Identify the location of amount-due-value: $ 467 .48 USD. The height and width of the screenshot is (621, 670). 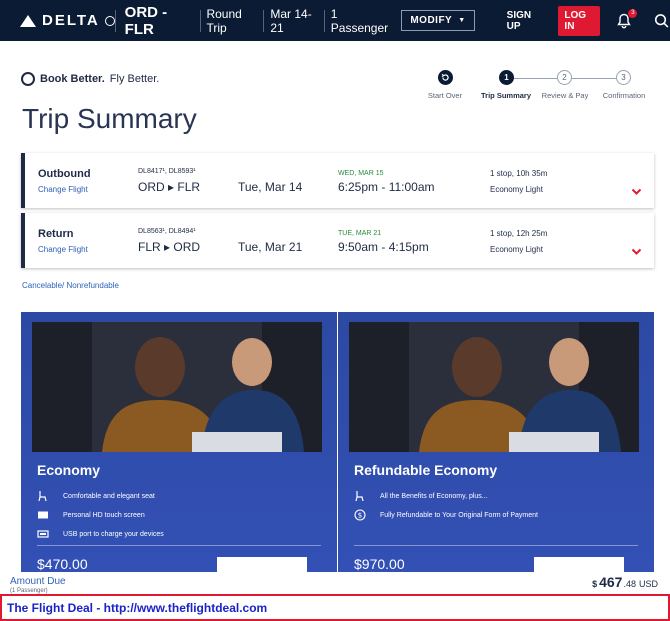
(625, 582).